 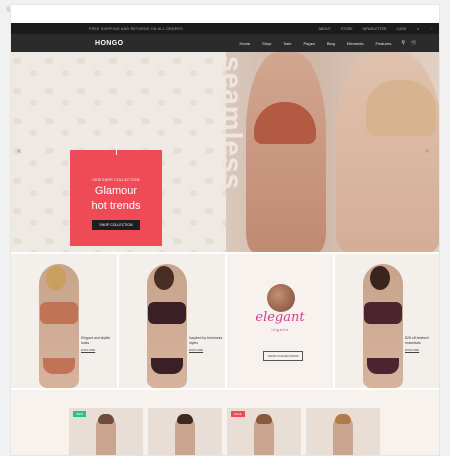 I want to click on top-link-about: ABOUT, so click(x=325, y=29).